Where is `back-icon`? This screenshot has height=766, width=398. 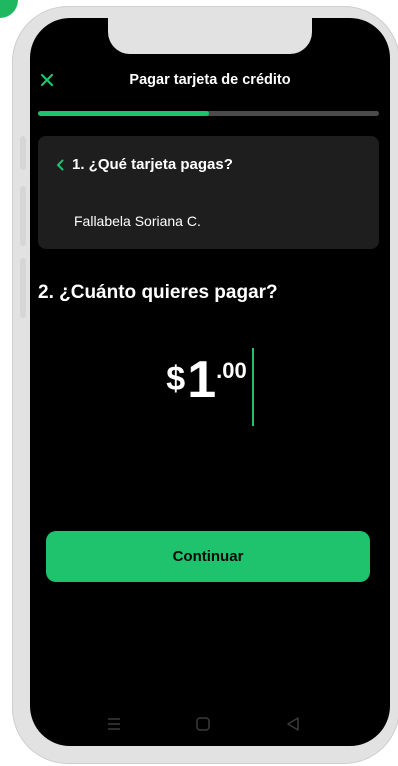
back-icon is located at coordinates (293, 724).